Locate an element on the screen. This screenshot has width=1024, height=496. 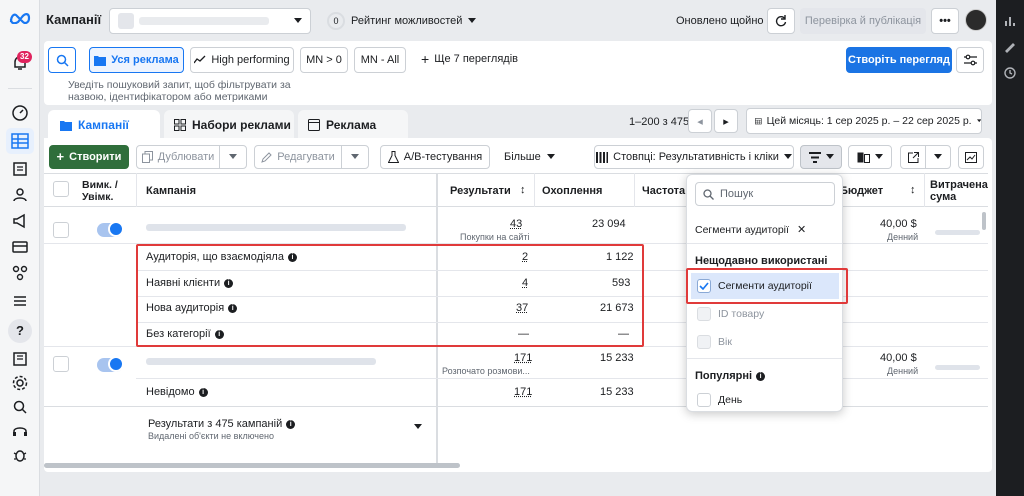
menu-icon is located at coordinates (20, 301).